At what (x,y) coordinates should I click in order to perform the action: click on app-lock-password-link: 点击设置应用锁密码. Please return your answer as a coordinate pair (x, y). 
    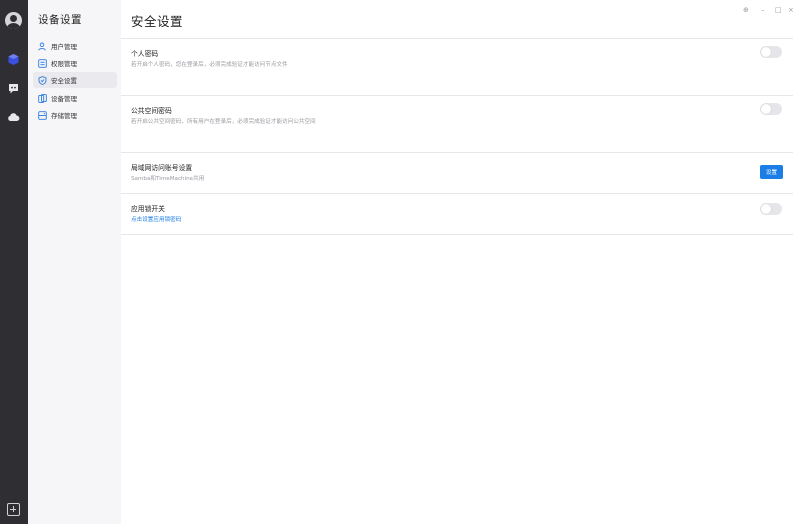
    Looking at the image, I should click on (156, 219).